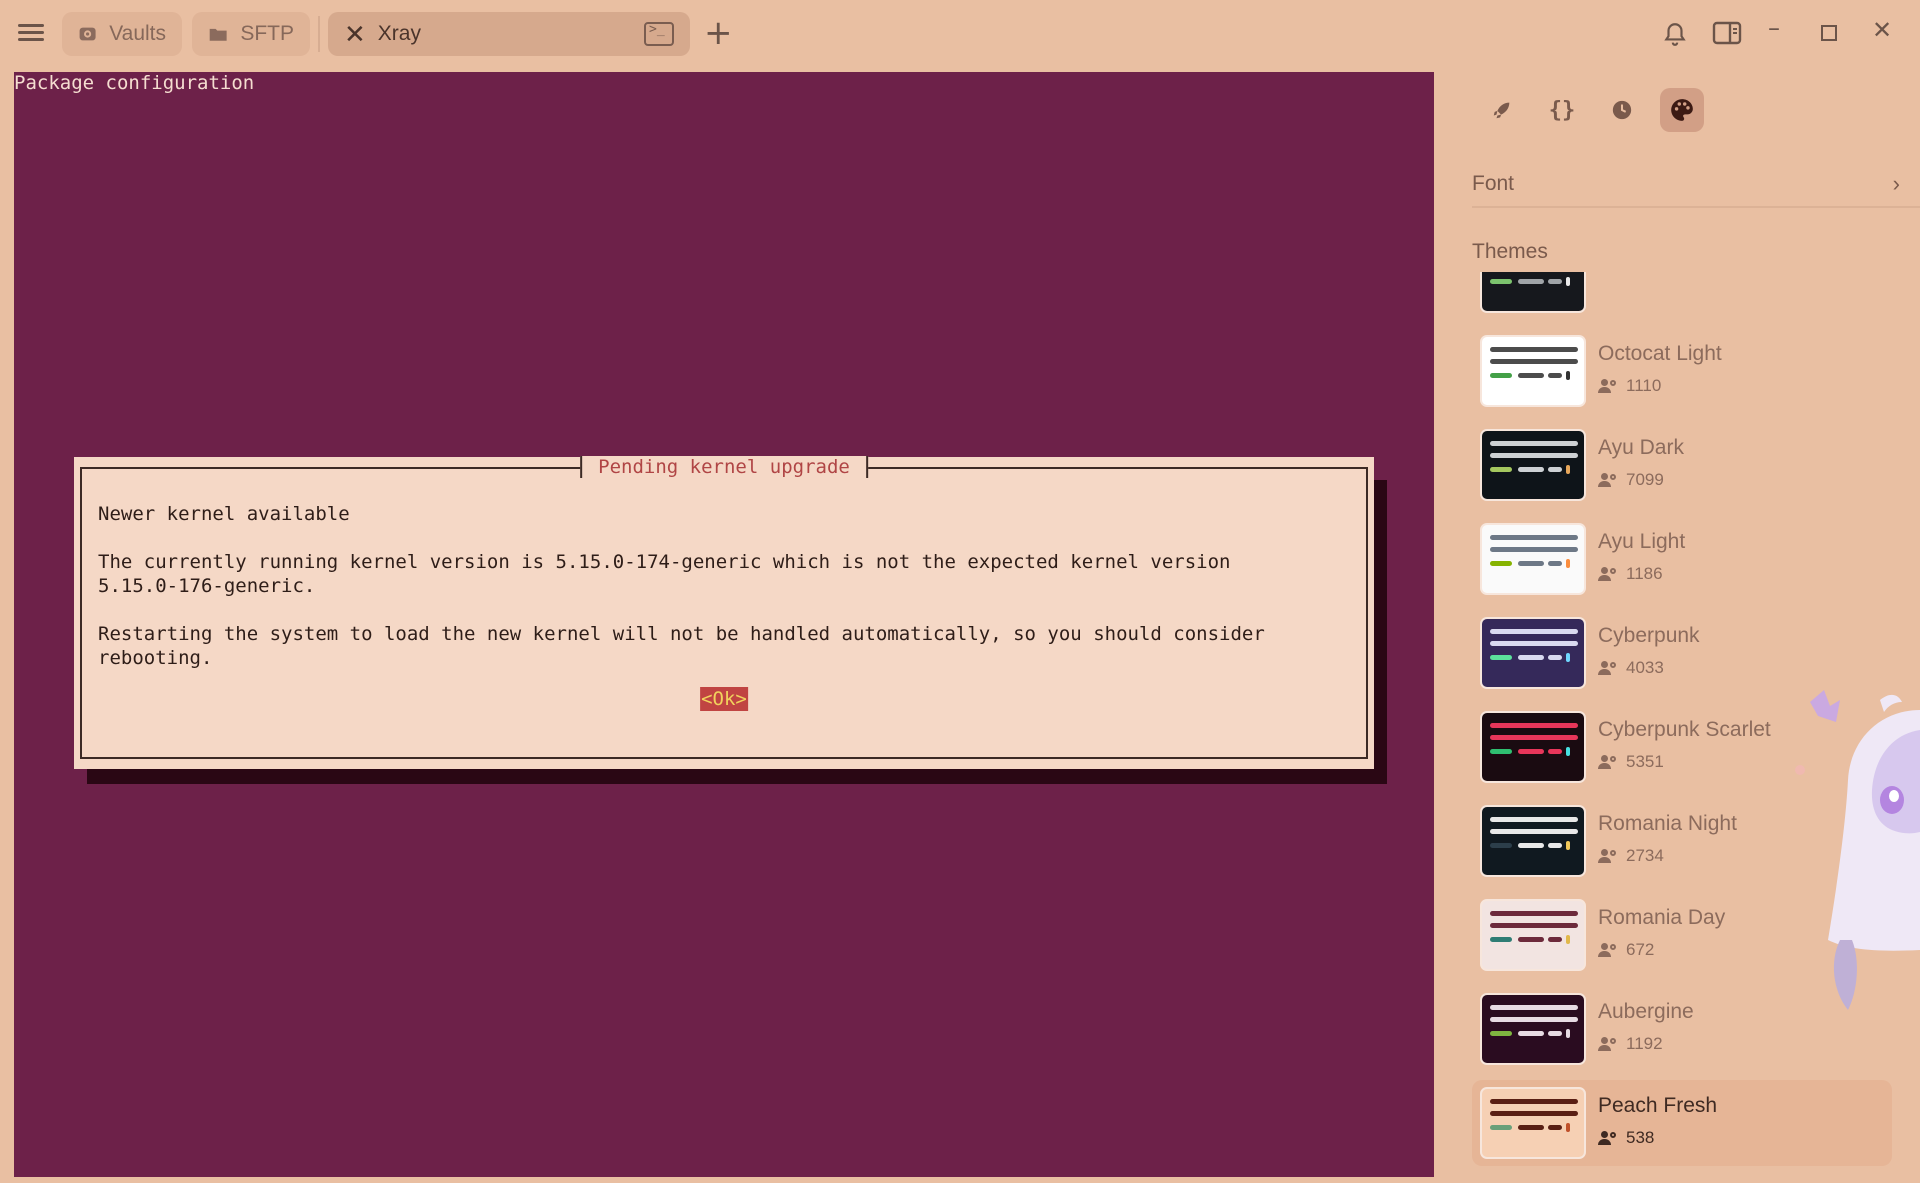 The width and height of the screenshot is (1920, 1183). What do you see at coordinates (1682, 296) in the screenshot?
I see `theme-item: 9075` at bounding box center [1682, 296].